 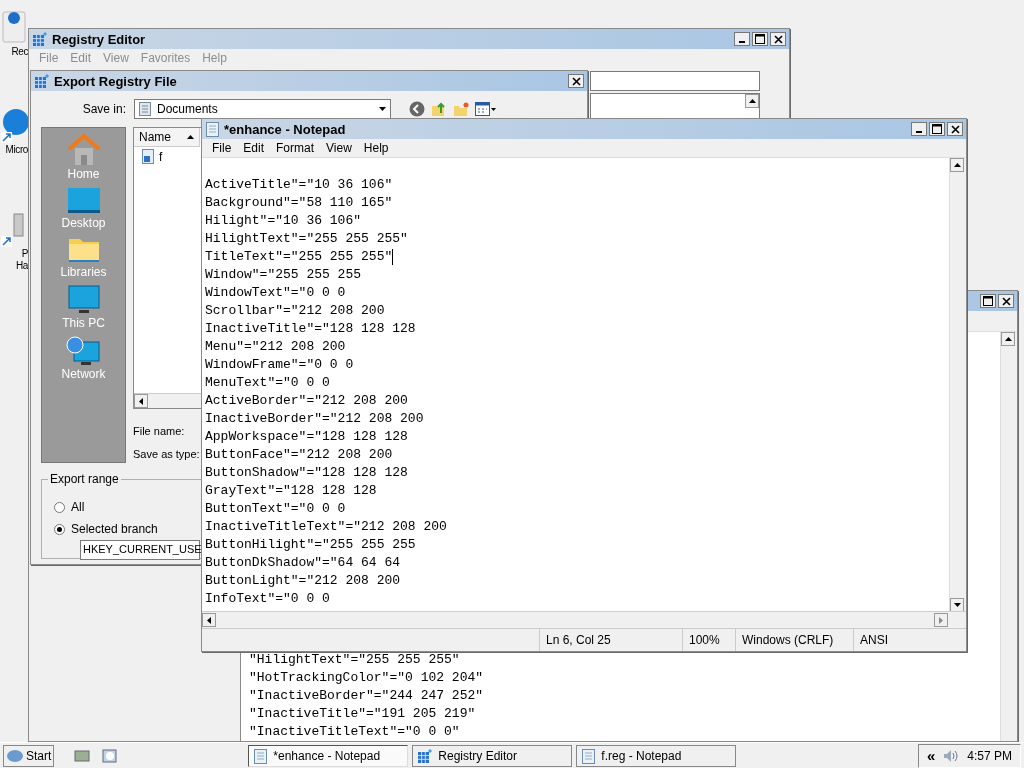 I want to click on new-folder-icon, so click(x=461, y=109).